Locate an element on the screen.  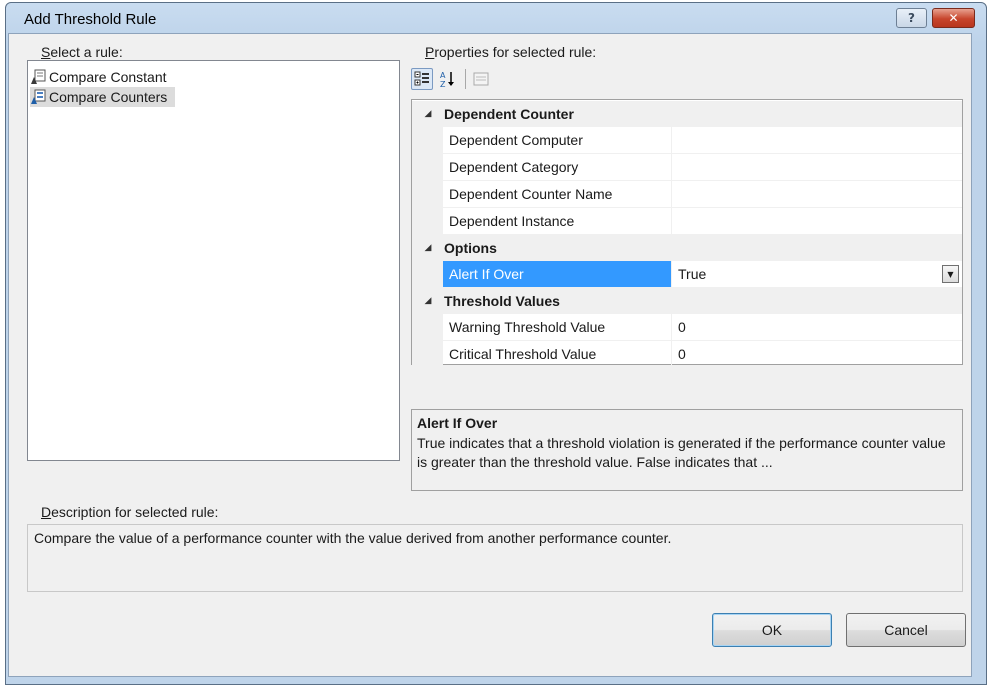
property-row-warning-threshold: Warning Threshold Value 0 is located at coordinates (687, 327).